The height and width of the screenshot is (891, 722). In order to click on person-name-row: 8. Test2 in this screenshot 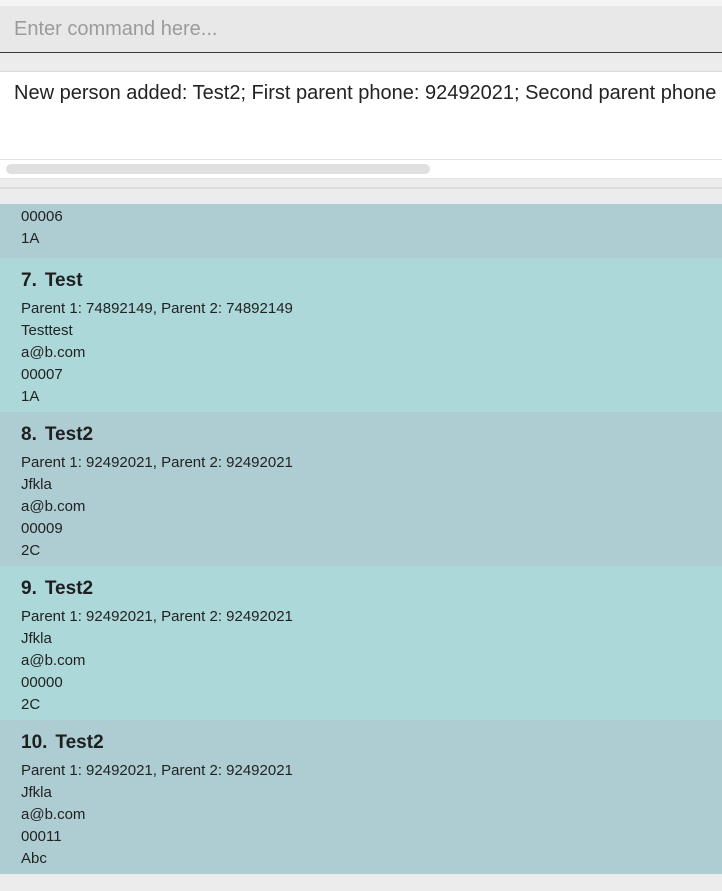, I will do `click(57, 435)`.